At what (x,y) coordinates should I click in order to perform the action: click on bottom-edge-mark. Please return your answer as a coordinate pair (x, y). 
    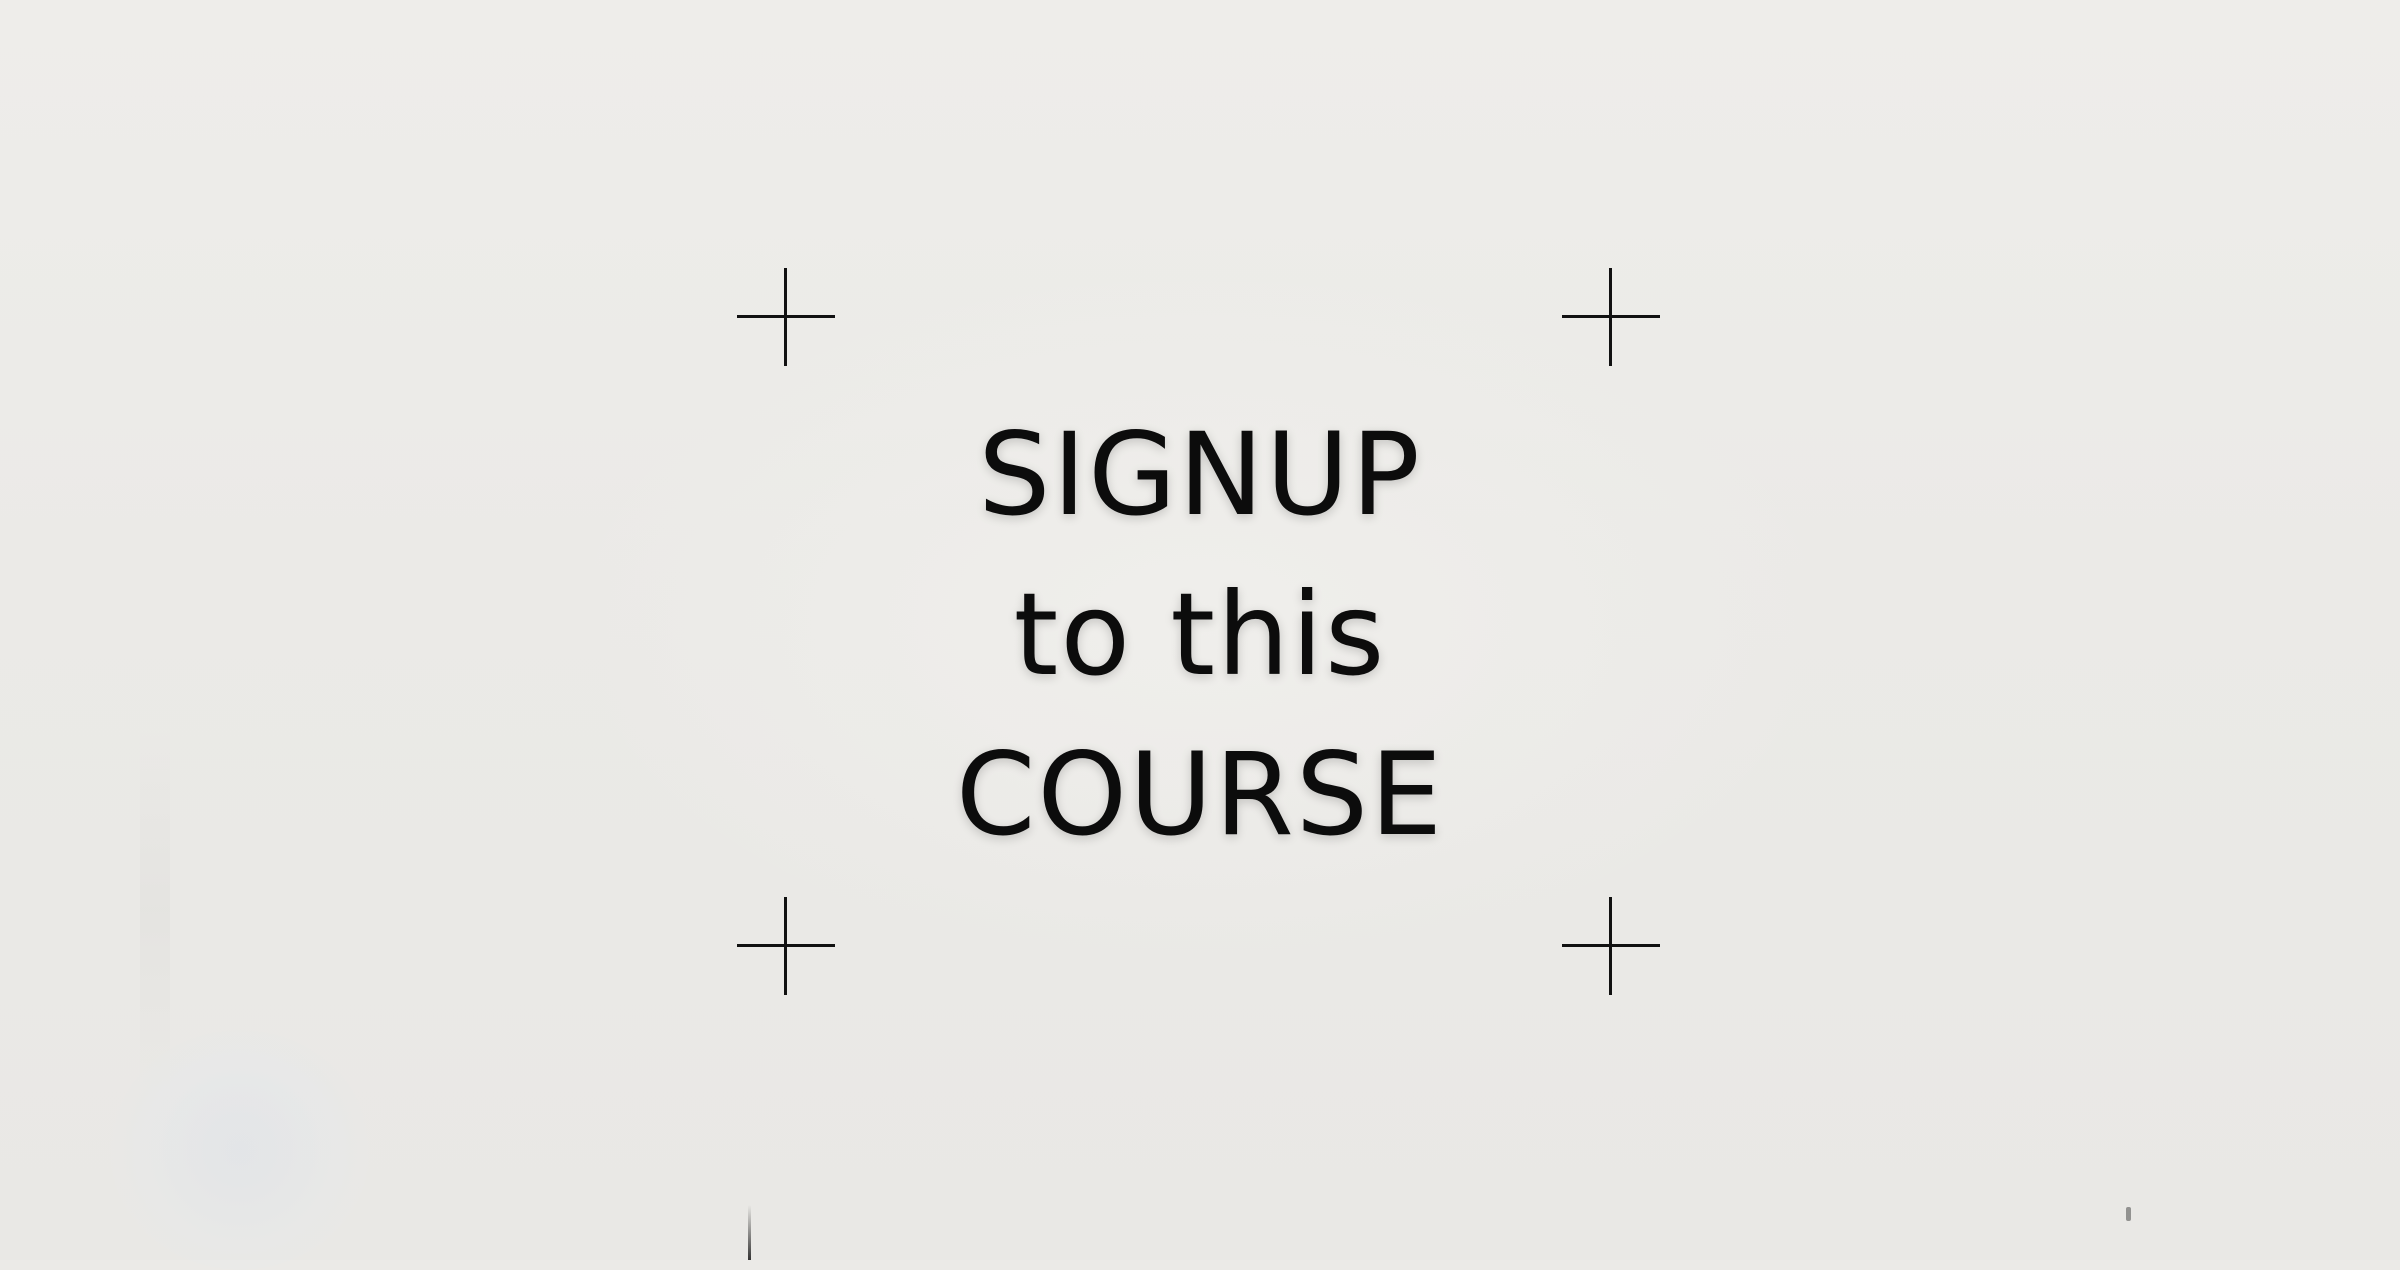
    Looking at the image, I should click on (749, 1232).